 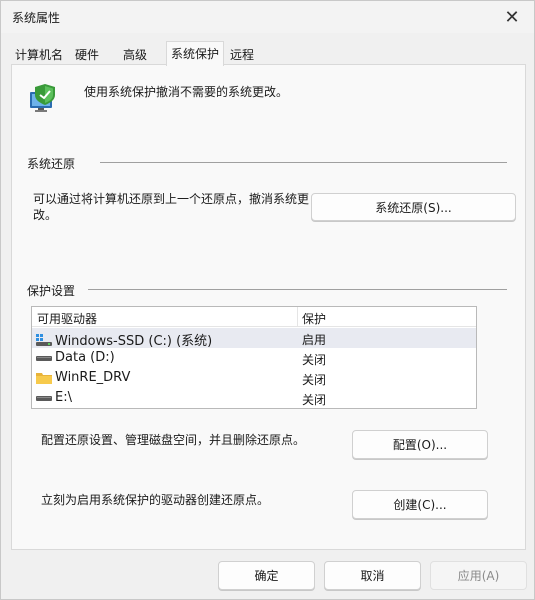 What do you see at coordinates (135, 54) in the screenshot?
I see `tab-advanced: 高级` at bounding box center [135, 54].